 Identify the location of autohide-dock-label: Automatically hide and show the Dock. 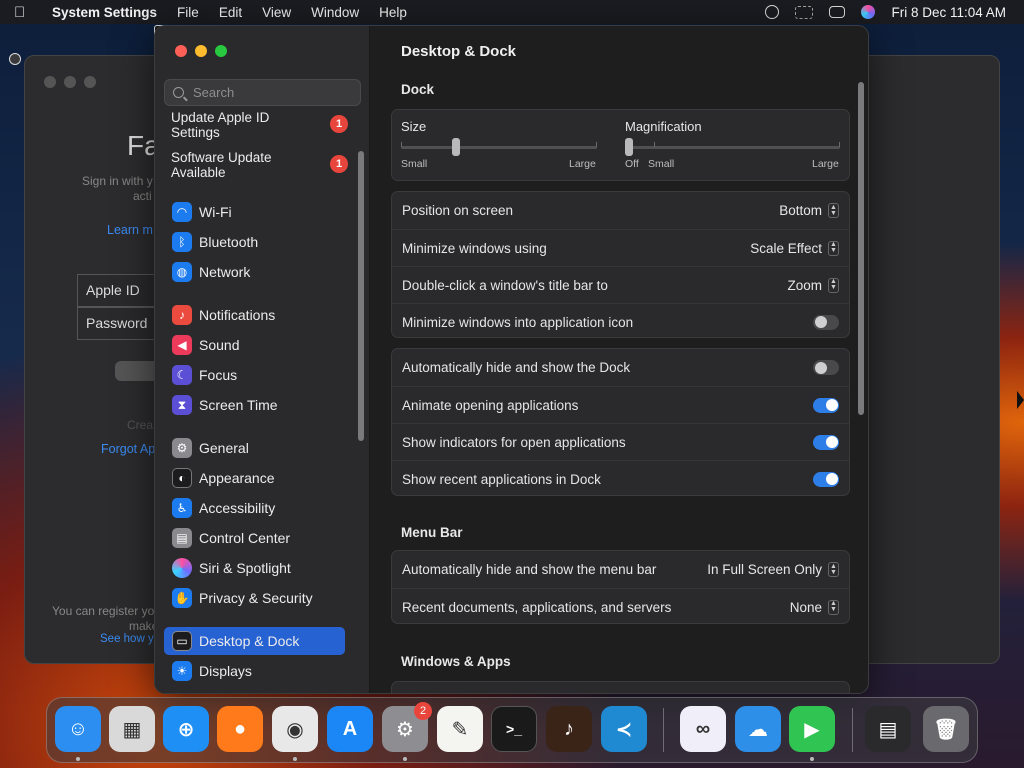
(516, 367).